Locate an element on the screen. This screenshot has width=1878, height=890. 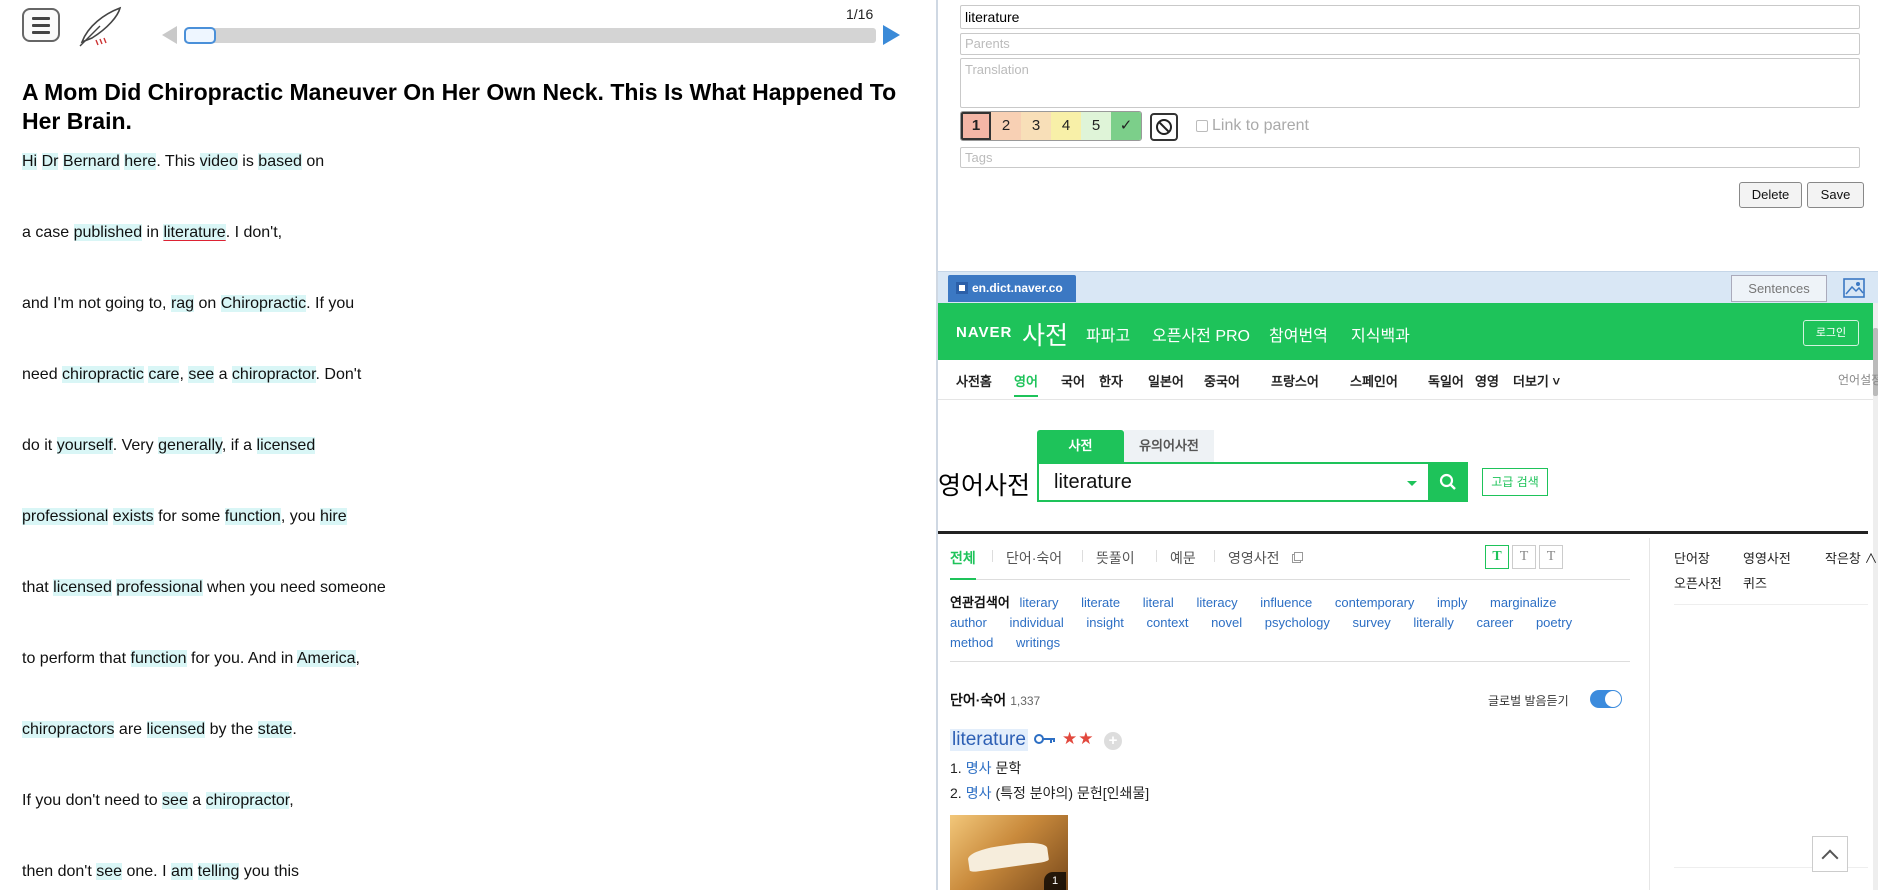
related-search-link: individual is located at coordinates (1037, 622).